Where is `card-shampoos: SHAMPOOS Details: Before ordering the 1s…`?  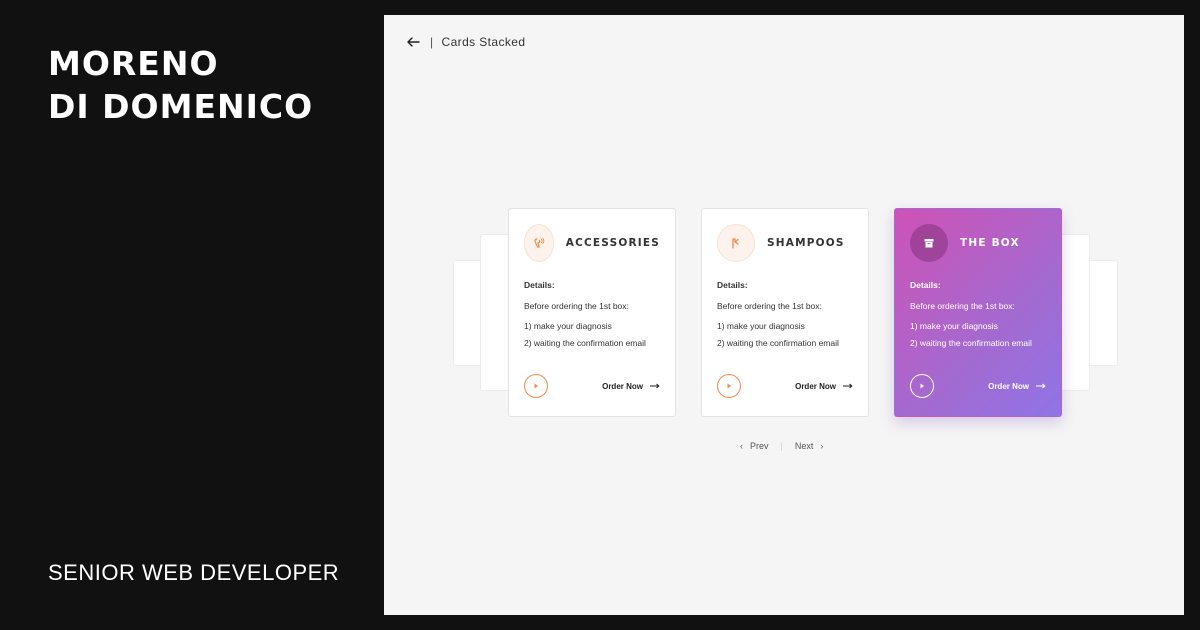
card-shampoos: SHAMPOOS Details: Before ordering the 1s… is located at coordinates (785, 312).